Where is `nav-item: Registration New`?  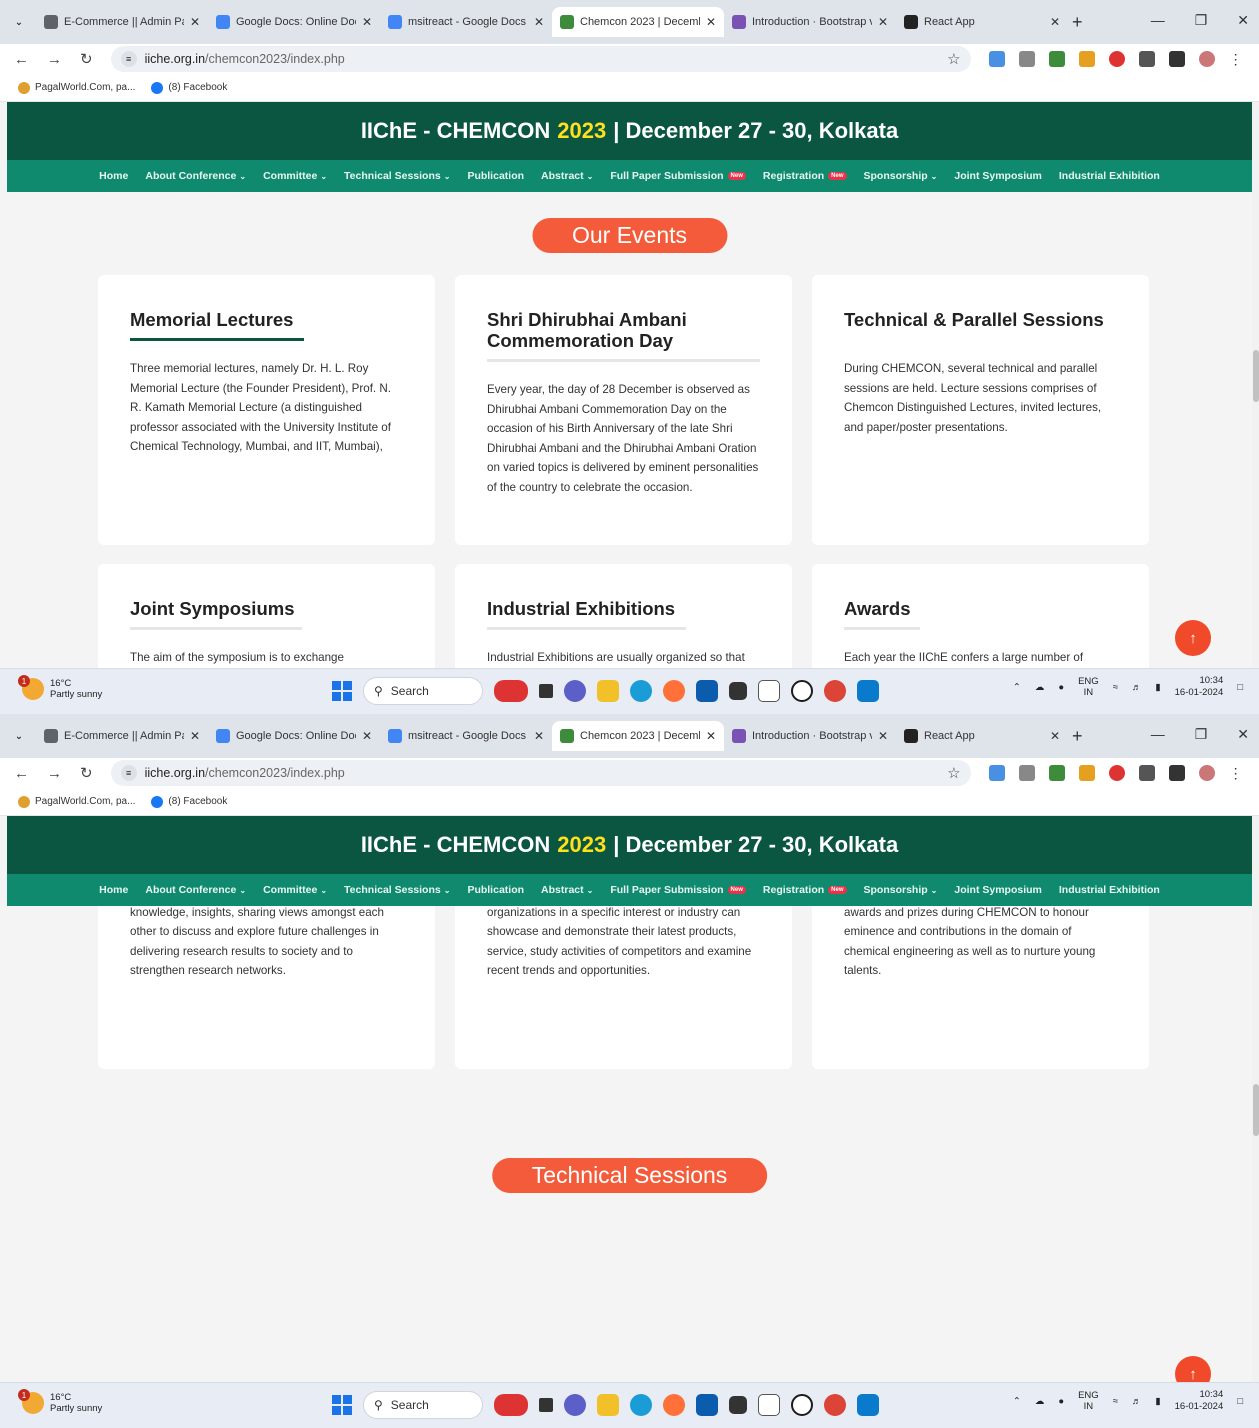 nav-item: Registration New is located at coordinates (805, 890).